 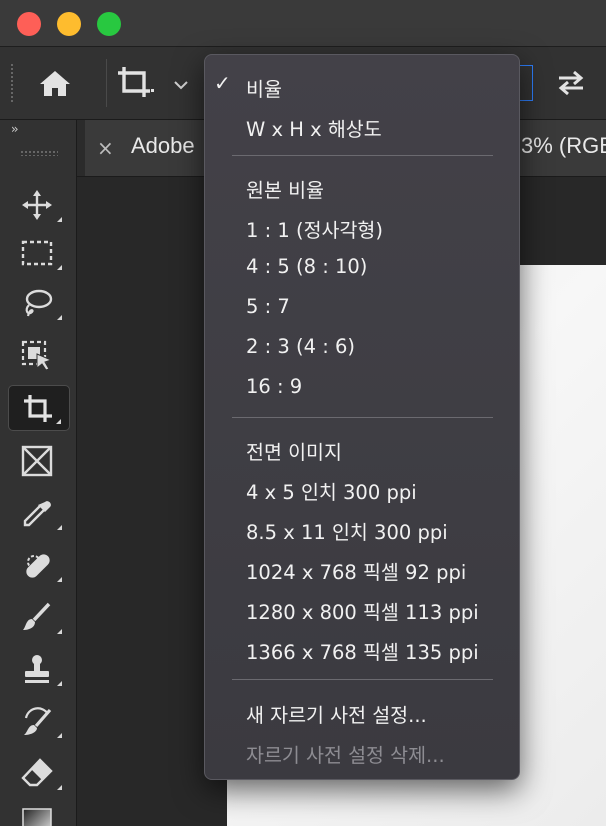 I want to click on marquee-tool, so click(x=39, y=253).